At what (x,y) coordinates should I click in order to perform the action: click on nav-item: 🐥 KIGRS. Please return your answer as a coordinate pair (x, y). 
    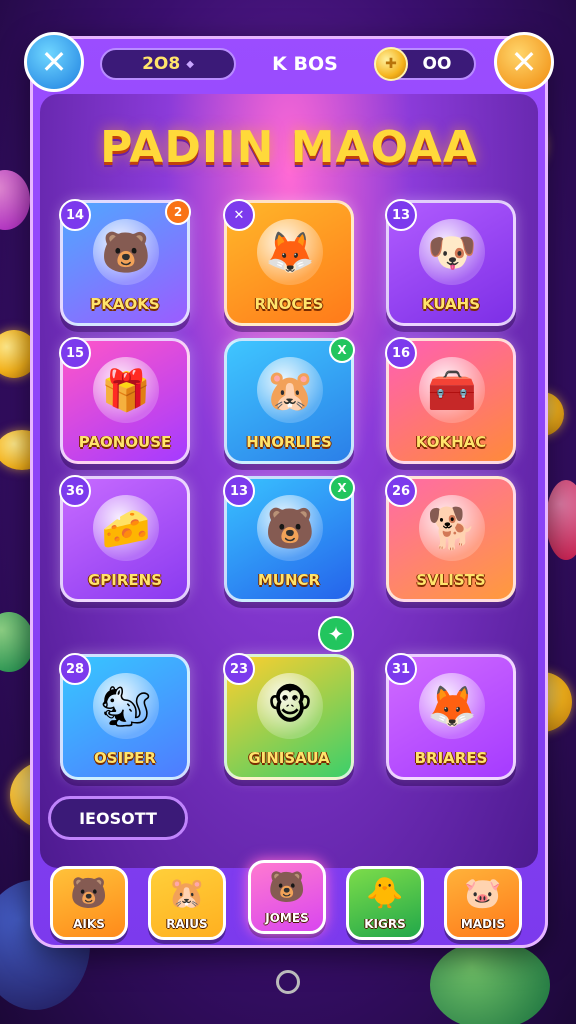
    Looking at the image, I should click on (385, 903).